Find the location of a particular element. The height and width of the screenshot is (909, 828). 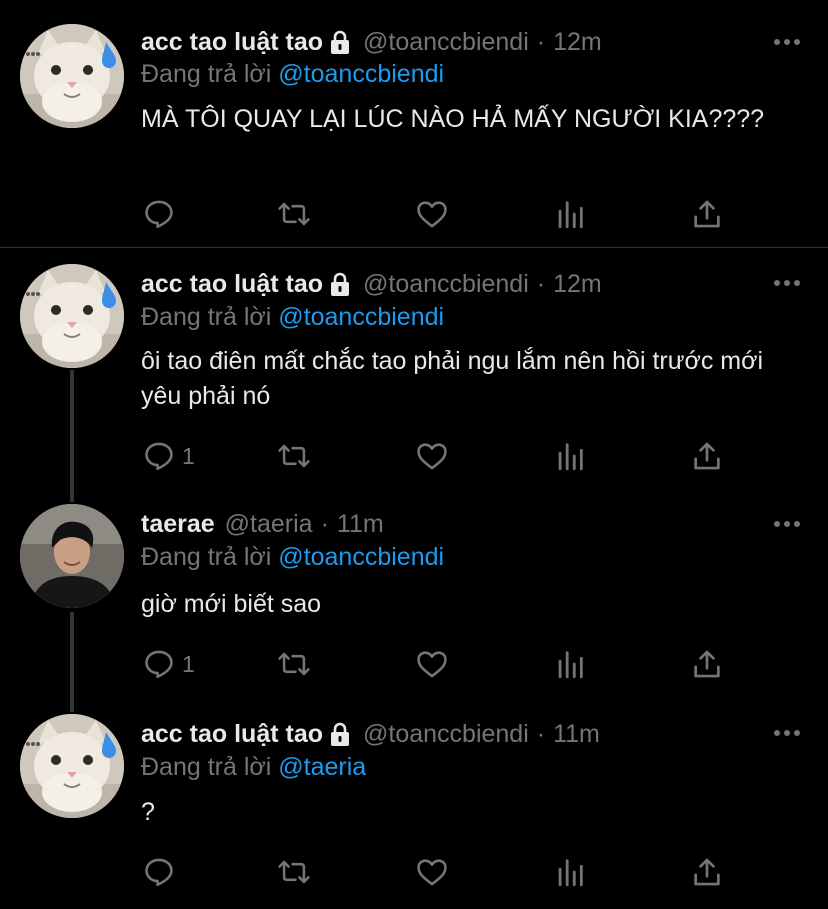

handle: @taeria is located at coordinates (269, 524).